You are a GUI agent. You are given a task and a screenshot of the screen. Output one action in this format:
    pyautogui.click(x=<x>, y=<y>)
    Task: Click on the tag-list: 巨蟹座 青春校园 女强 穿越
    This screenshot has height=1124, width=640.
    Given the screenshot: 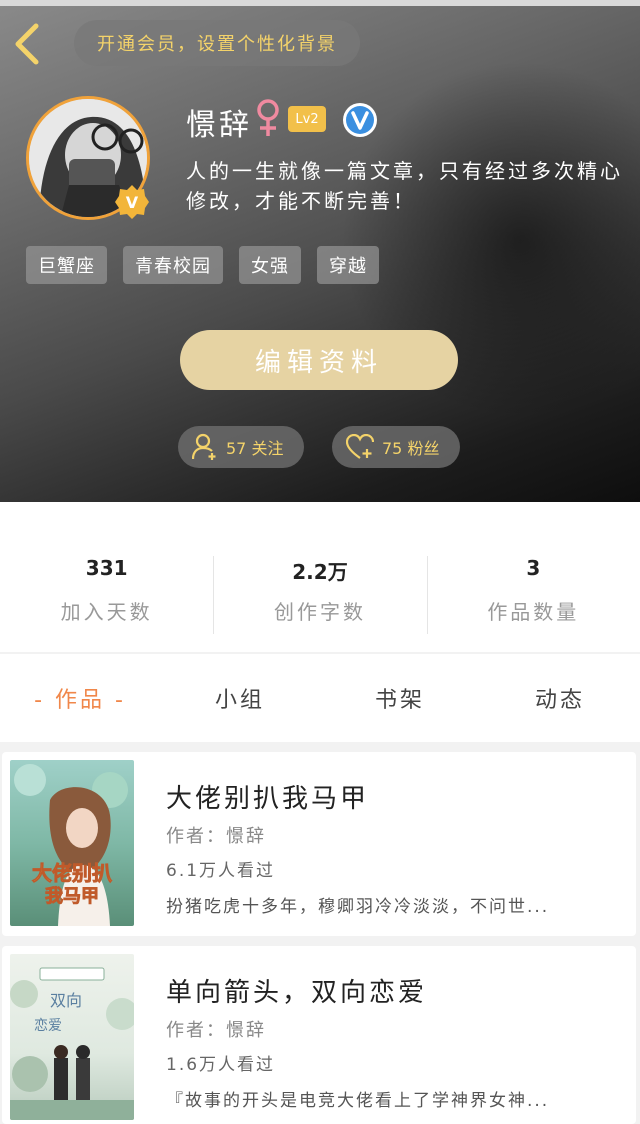 What is the action you would take?
    pyautogui.click(x=202, y=265)
    